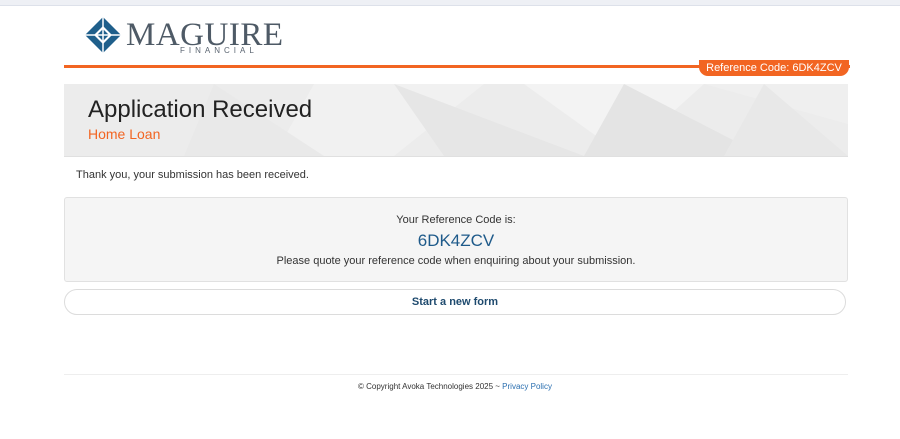 The width and height of the screenshot is (900, 439). I want to click on browser-top-strip, so click(450, 3).